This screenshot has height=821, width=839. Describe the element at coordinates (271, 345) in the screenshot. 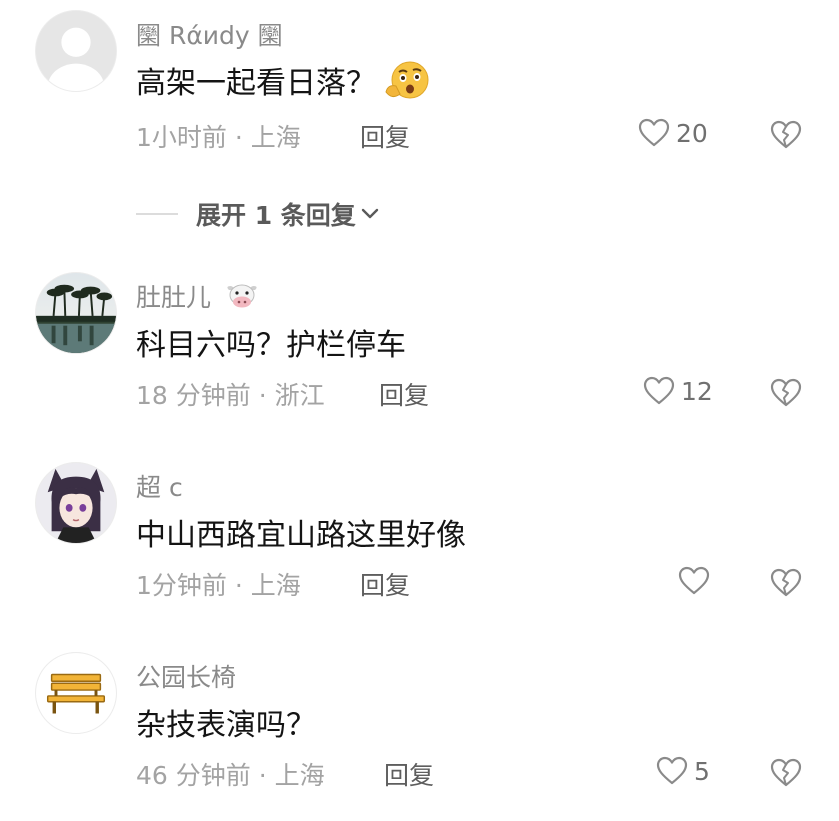

I see `comment-text: 科目六吗？护栏停车` at that location.